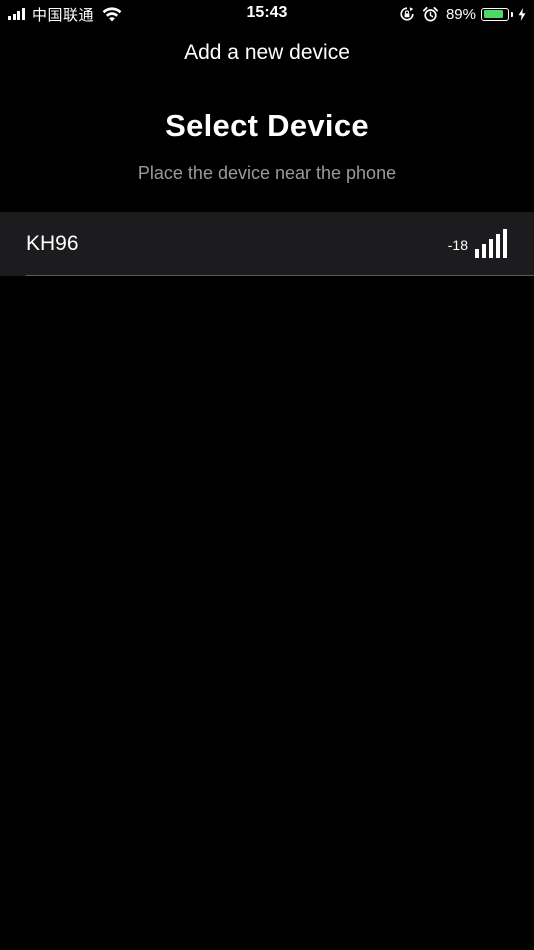 The width and height of the screenshot is (534, 950). I want to click on row-divider, so click(280, 275).